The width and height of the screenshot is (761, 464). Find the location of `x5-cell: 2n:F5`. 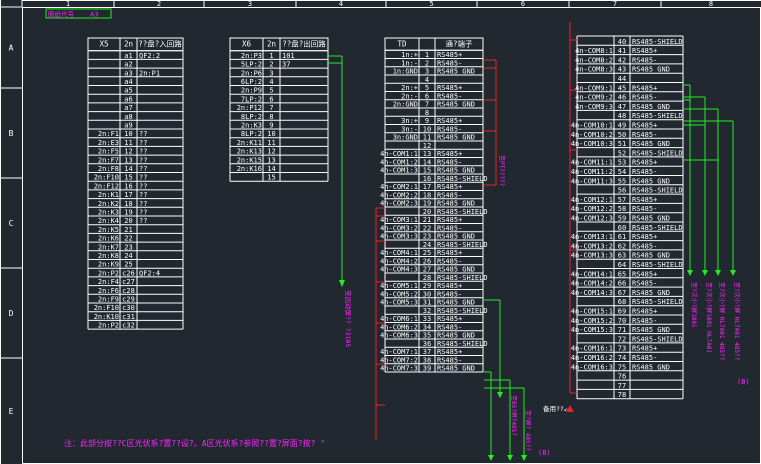

x5-cell: 2n:F5 is located at coordinates (108, 152).